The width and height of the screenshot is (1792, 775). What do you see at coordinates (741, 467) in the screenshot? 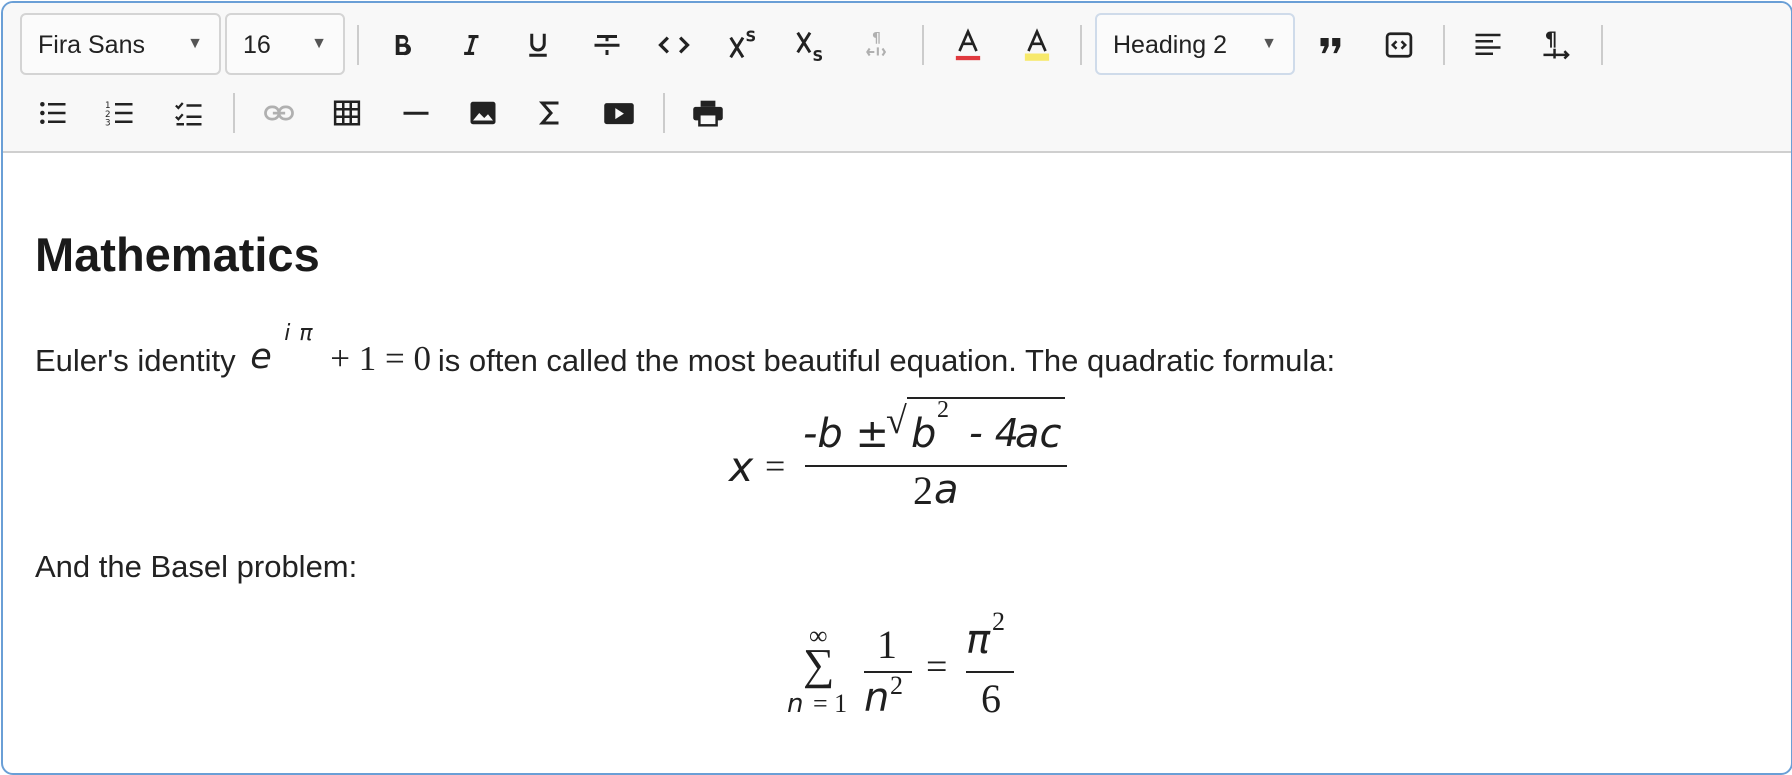
I see `math-var-x: x` at bounding box center [741, 467].